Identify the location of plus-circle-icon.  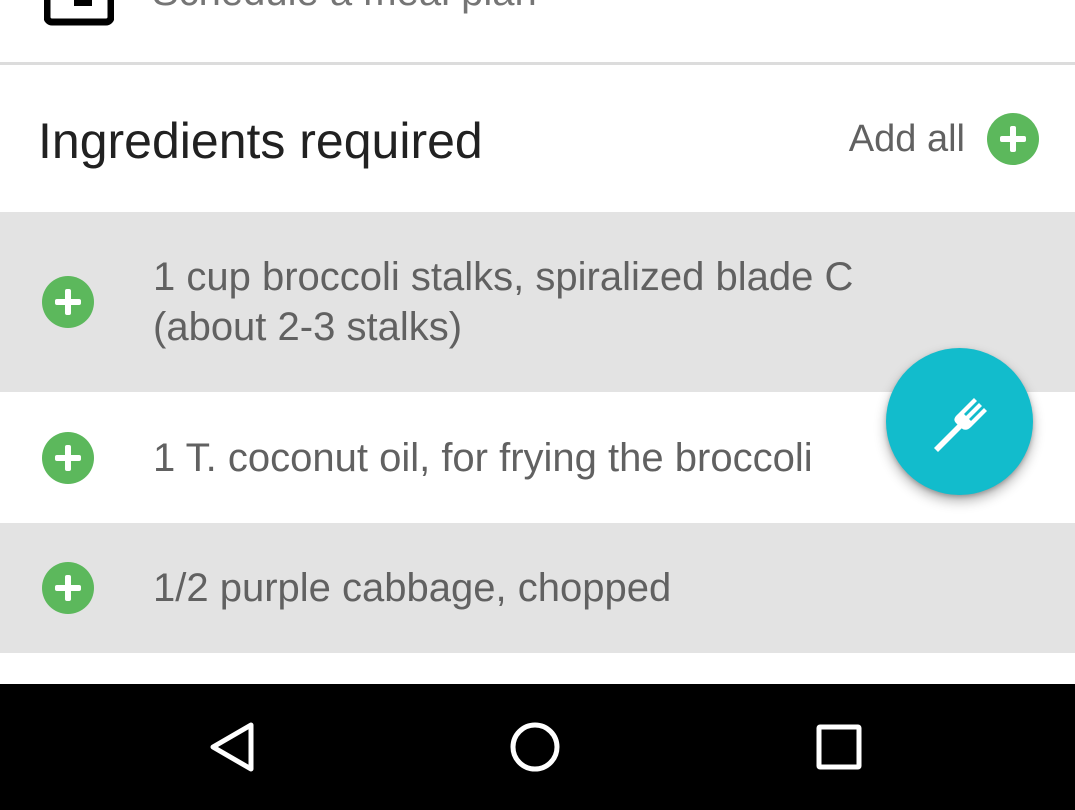
(1013, 139).